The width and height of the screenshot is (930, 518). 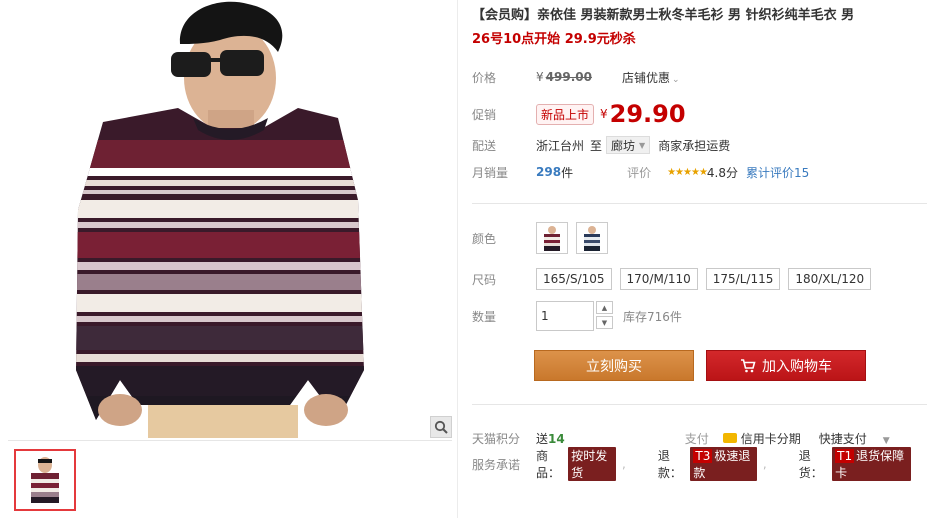 I want to click on add-to-cart-button: 加入购物车, so click(x=786, y=365).